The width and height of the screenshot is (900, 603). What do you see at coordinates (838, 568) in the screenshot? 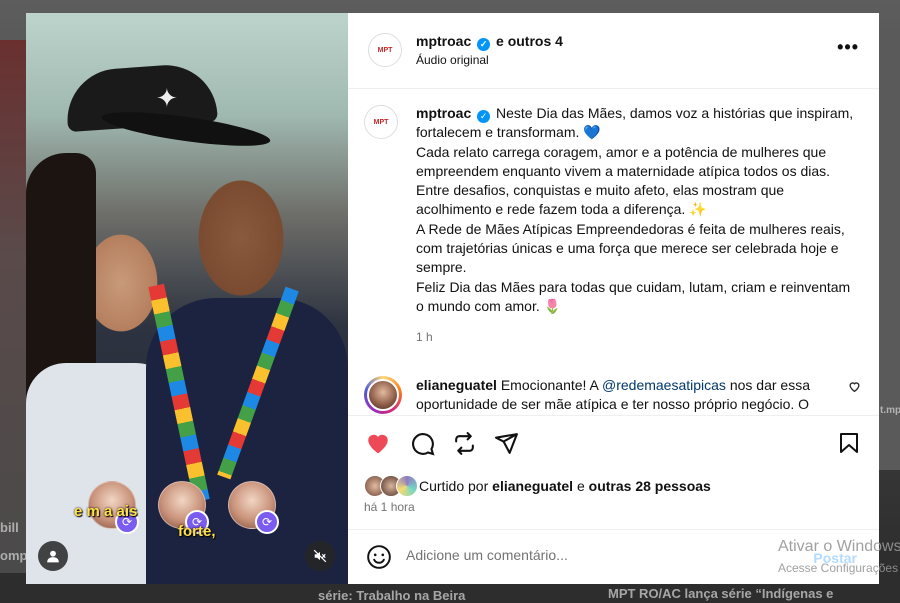
I see `windows-activation-watermark-sub: Acesse Configurações` at bounding box center [838, 568].